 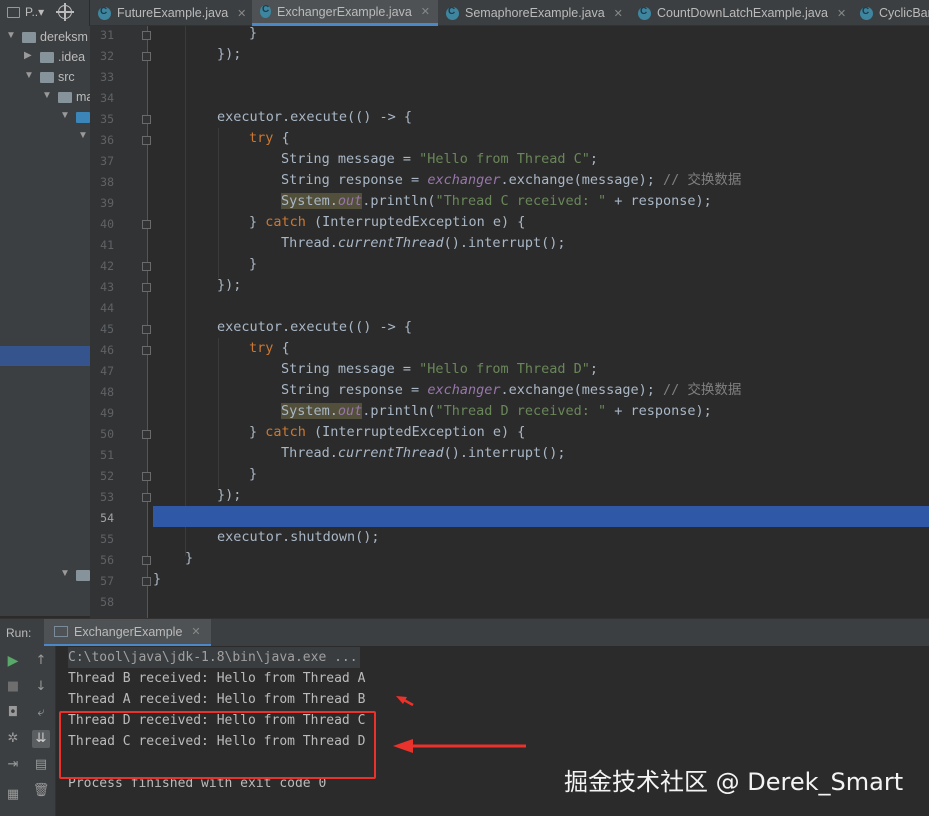 What do you see at coordinates (459, 724) in the screenshot?
I see `annotation-arrows` at bounding box center [459, 724].